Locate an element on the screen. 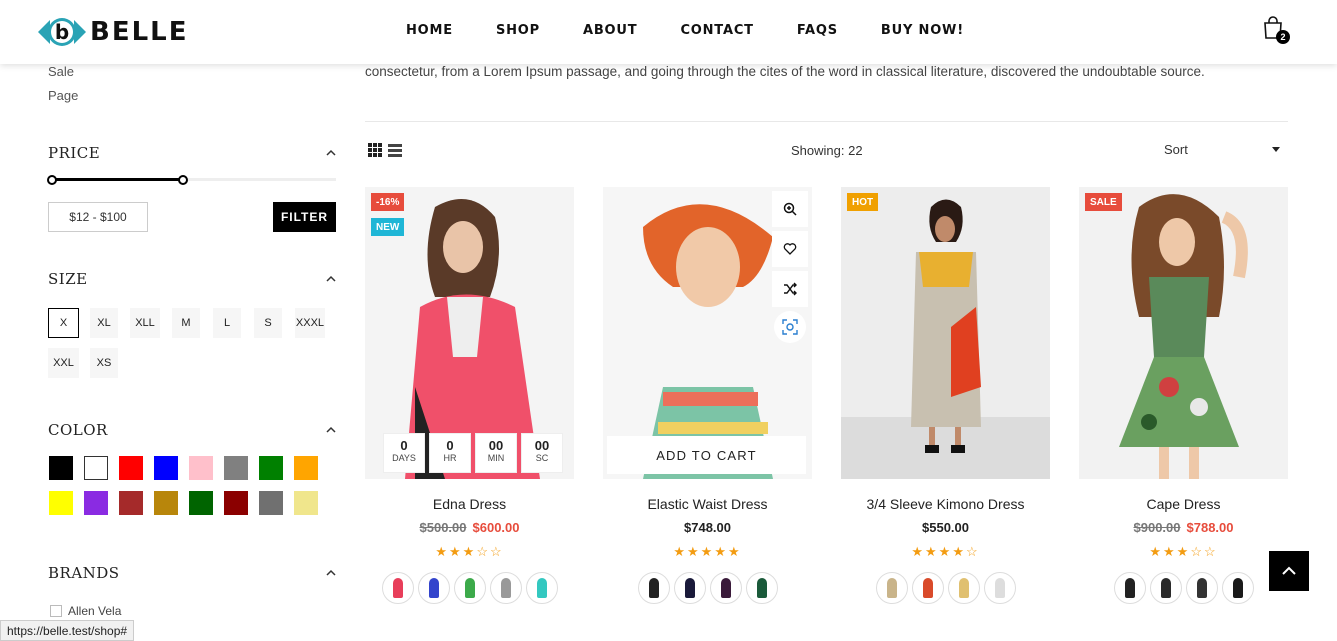 This screenshot has height=641, width=1337. size-option-x: X is located at coordinates (63, 323).